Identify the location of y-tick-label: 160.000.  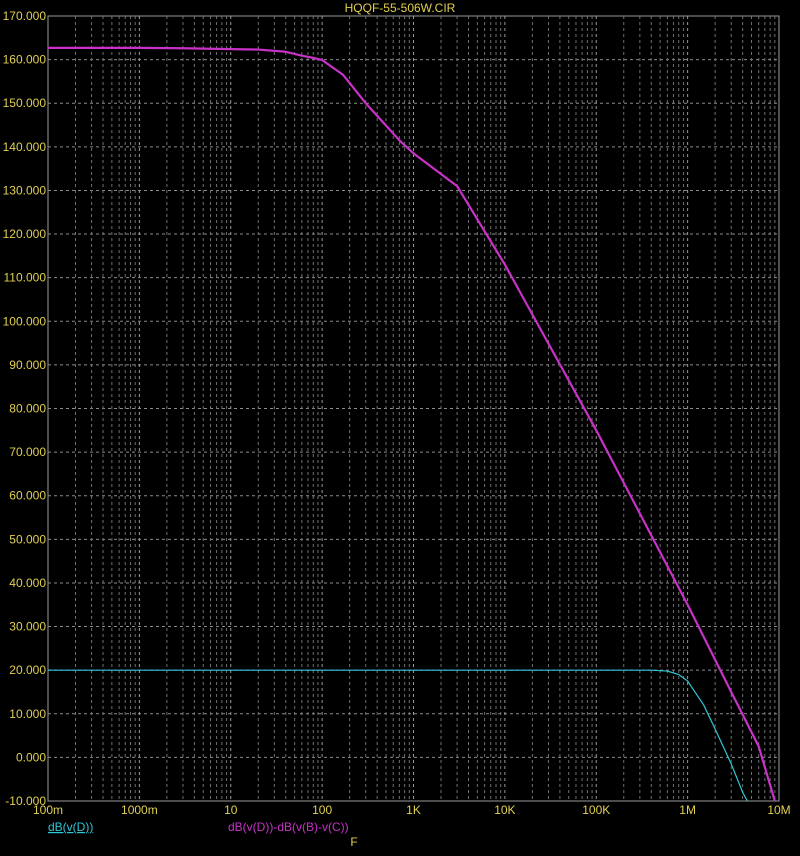
(25, 60).